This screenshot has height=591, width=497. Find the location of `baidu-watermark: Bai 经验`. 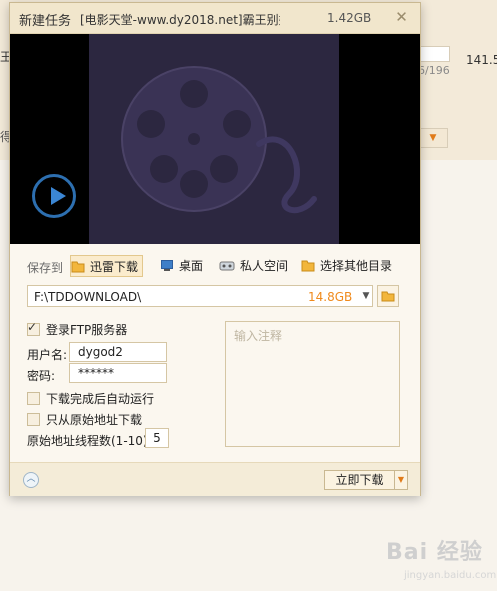

baidu-watermark: Bai 经验 is located at coordinates (434, 552).